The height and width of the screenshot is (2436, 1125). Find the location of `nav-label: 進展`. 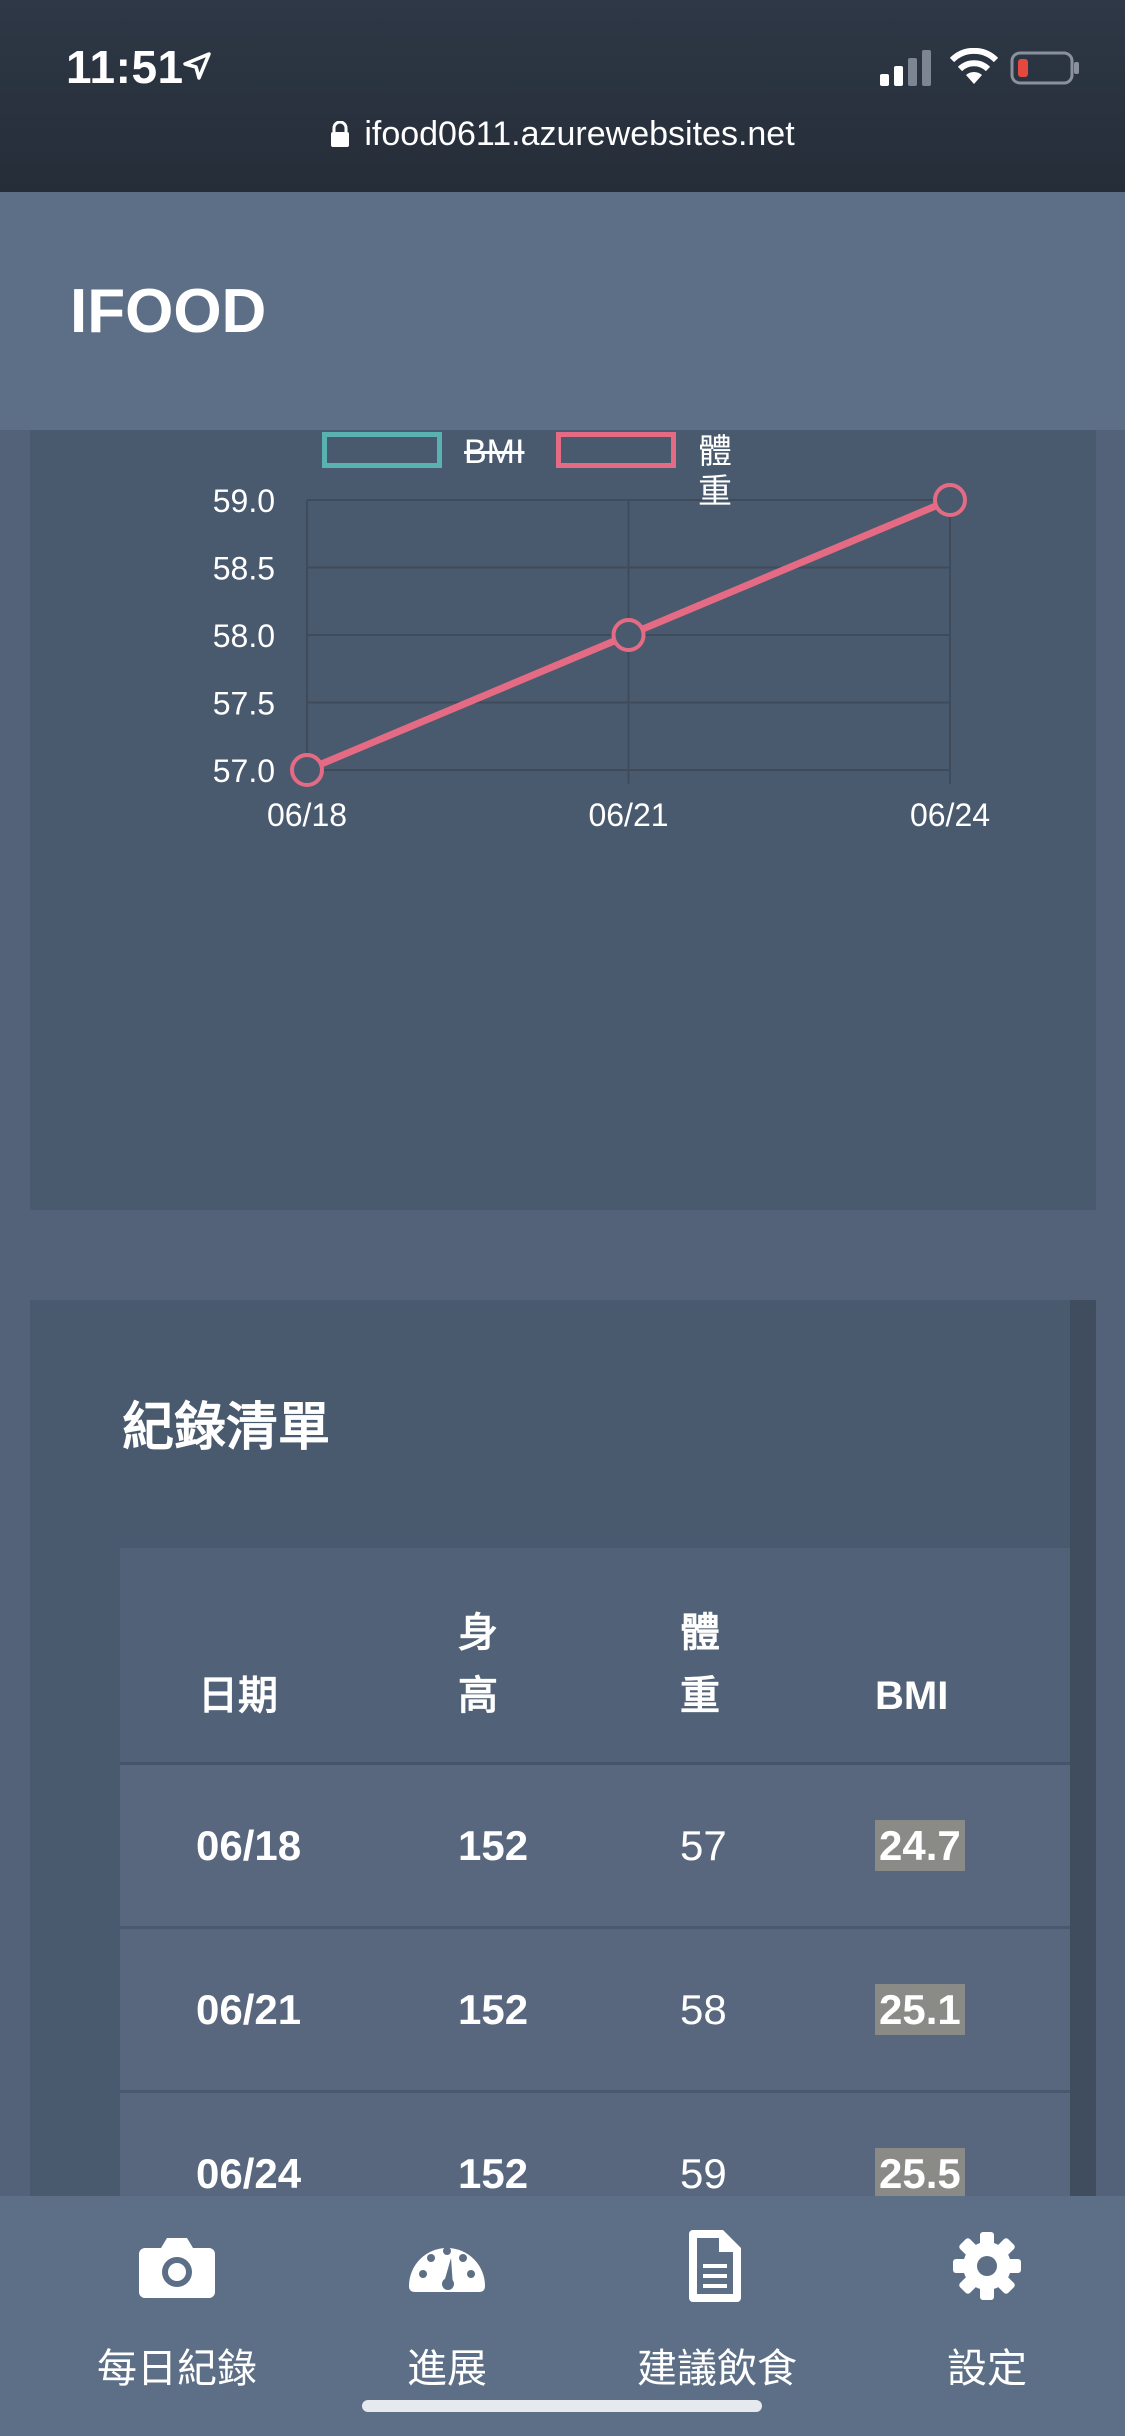

nav-label: 進展 is located at coordinates (447, 2369).